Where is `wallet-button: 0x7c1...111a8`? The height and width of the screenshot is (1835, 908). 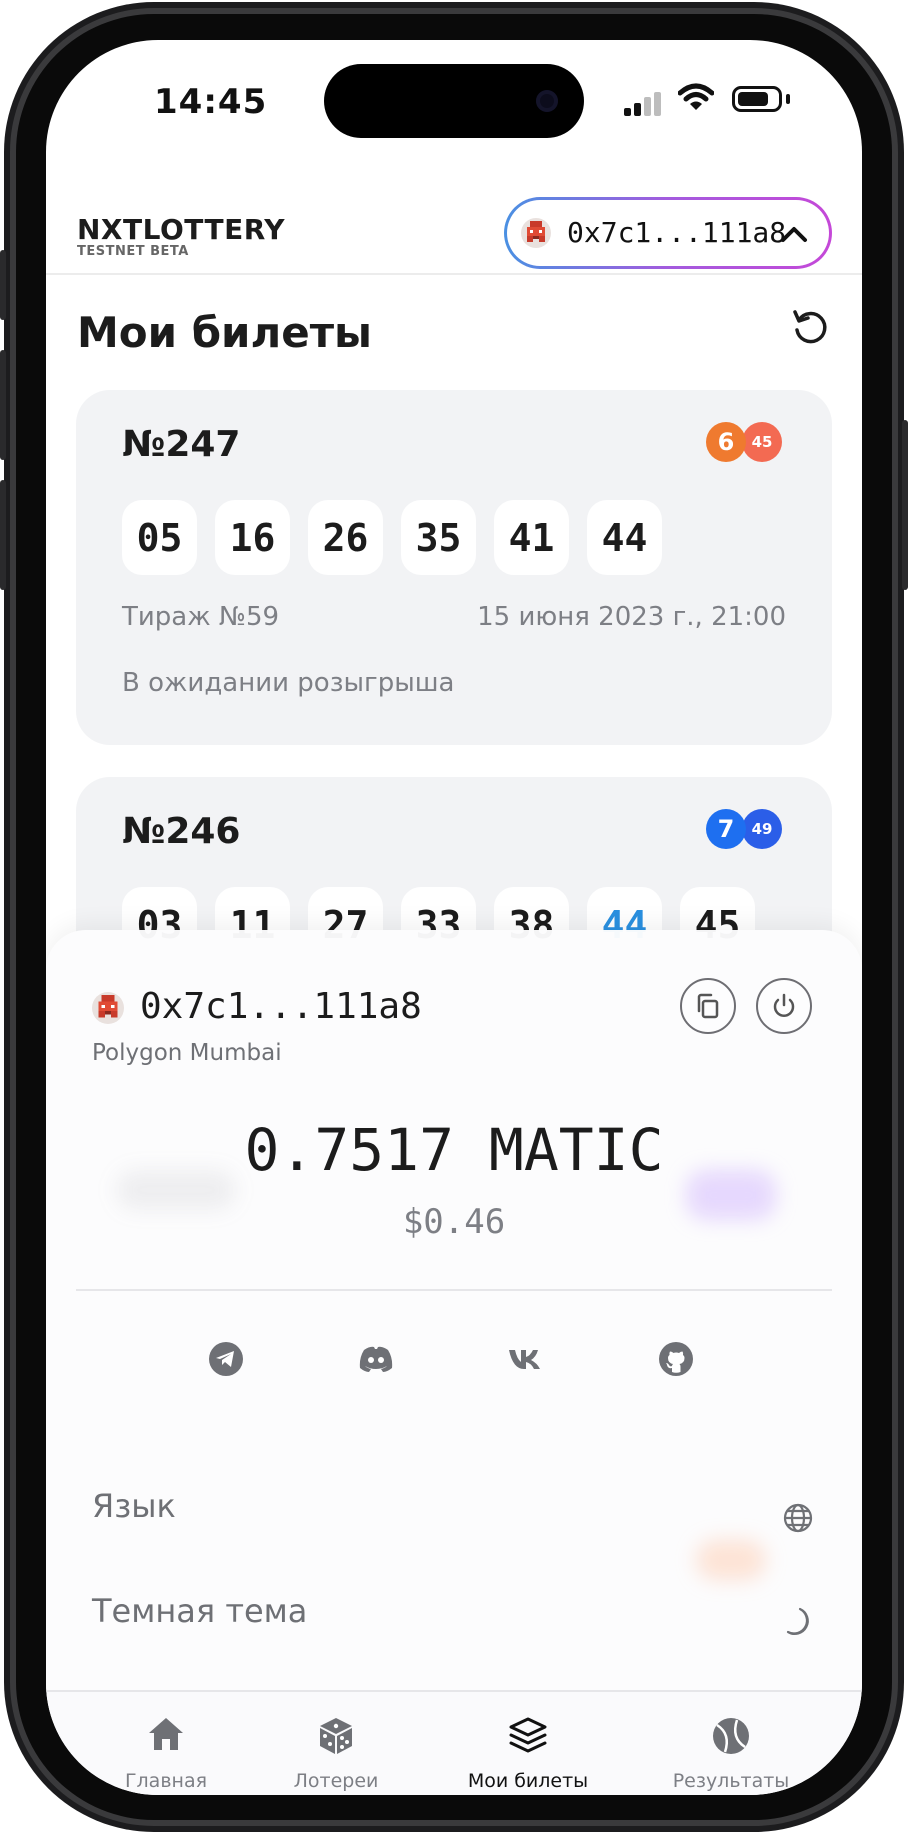
wallet-button: 0x7c1...111a8 is located at coordinates (668, 233).